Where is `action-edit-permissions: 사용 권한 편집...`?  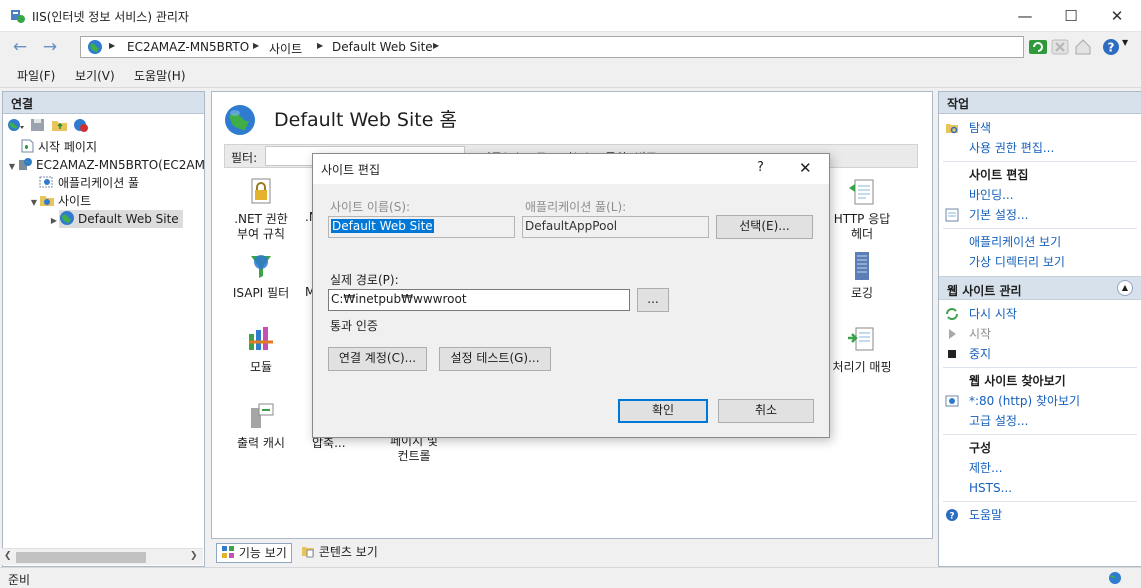 action-edit-permissions: 사용 권한 편집... is located at coordinates (1040, 148).